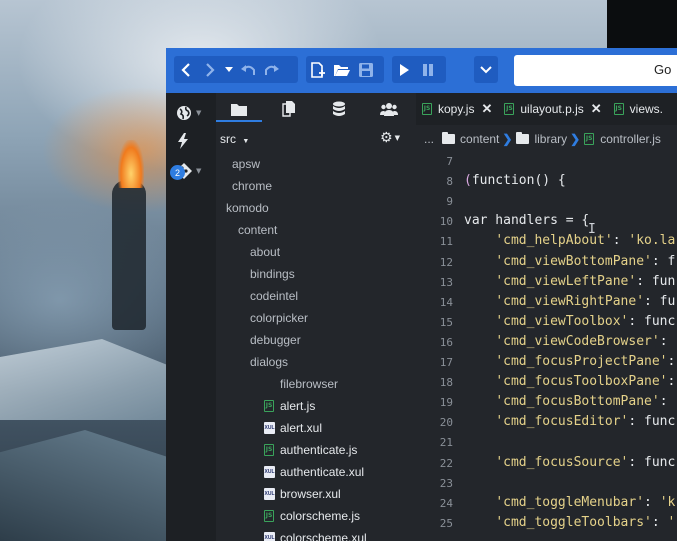 The height and width of the screenshot is (541, 677). Describe the element at coordinates (293, 428) in the screenshot. I see `tree-file-item: XUL alert.xul` at that location.